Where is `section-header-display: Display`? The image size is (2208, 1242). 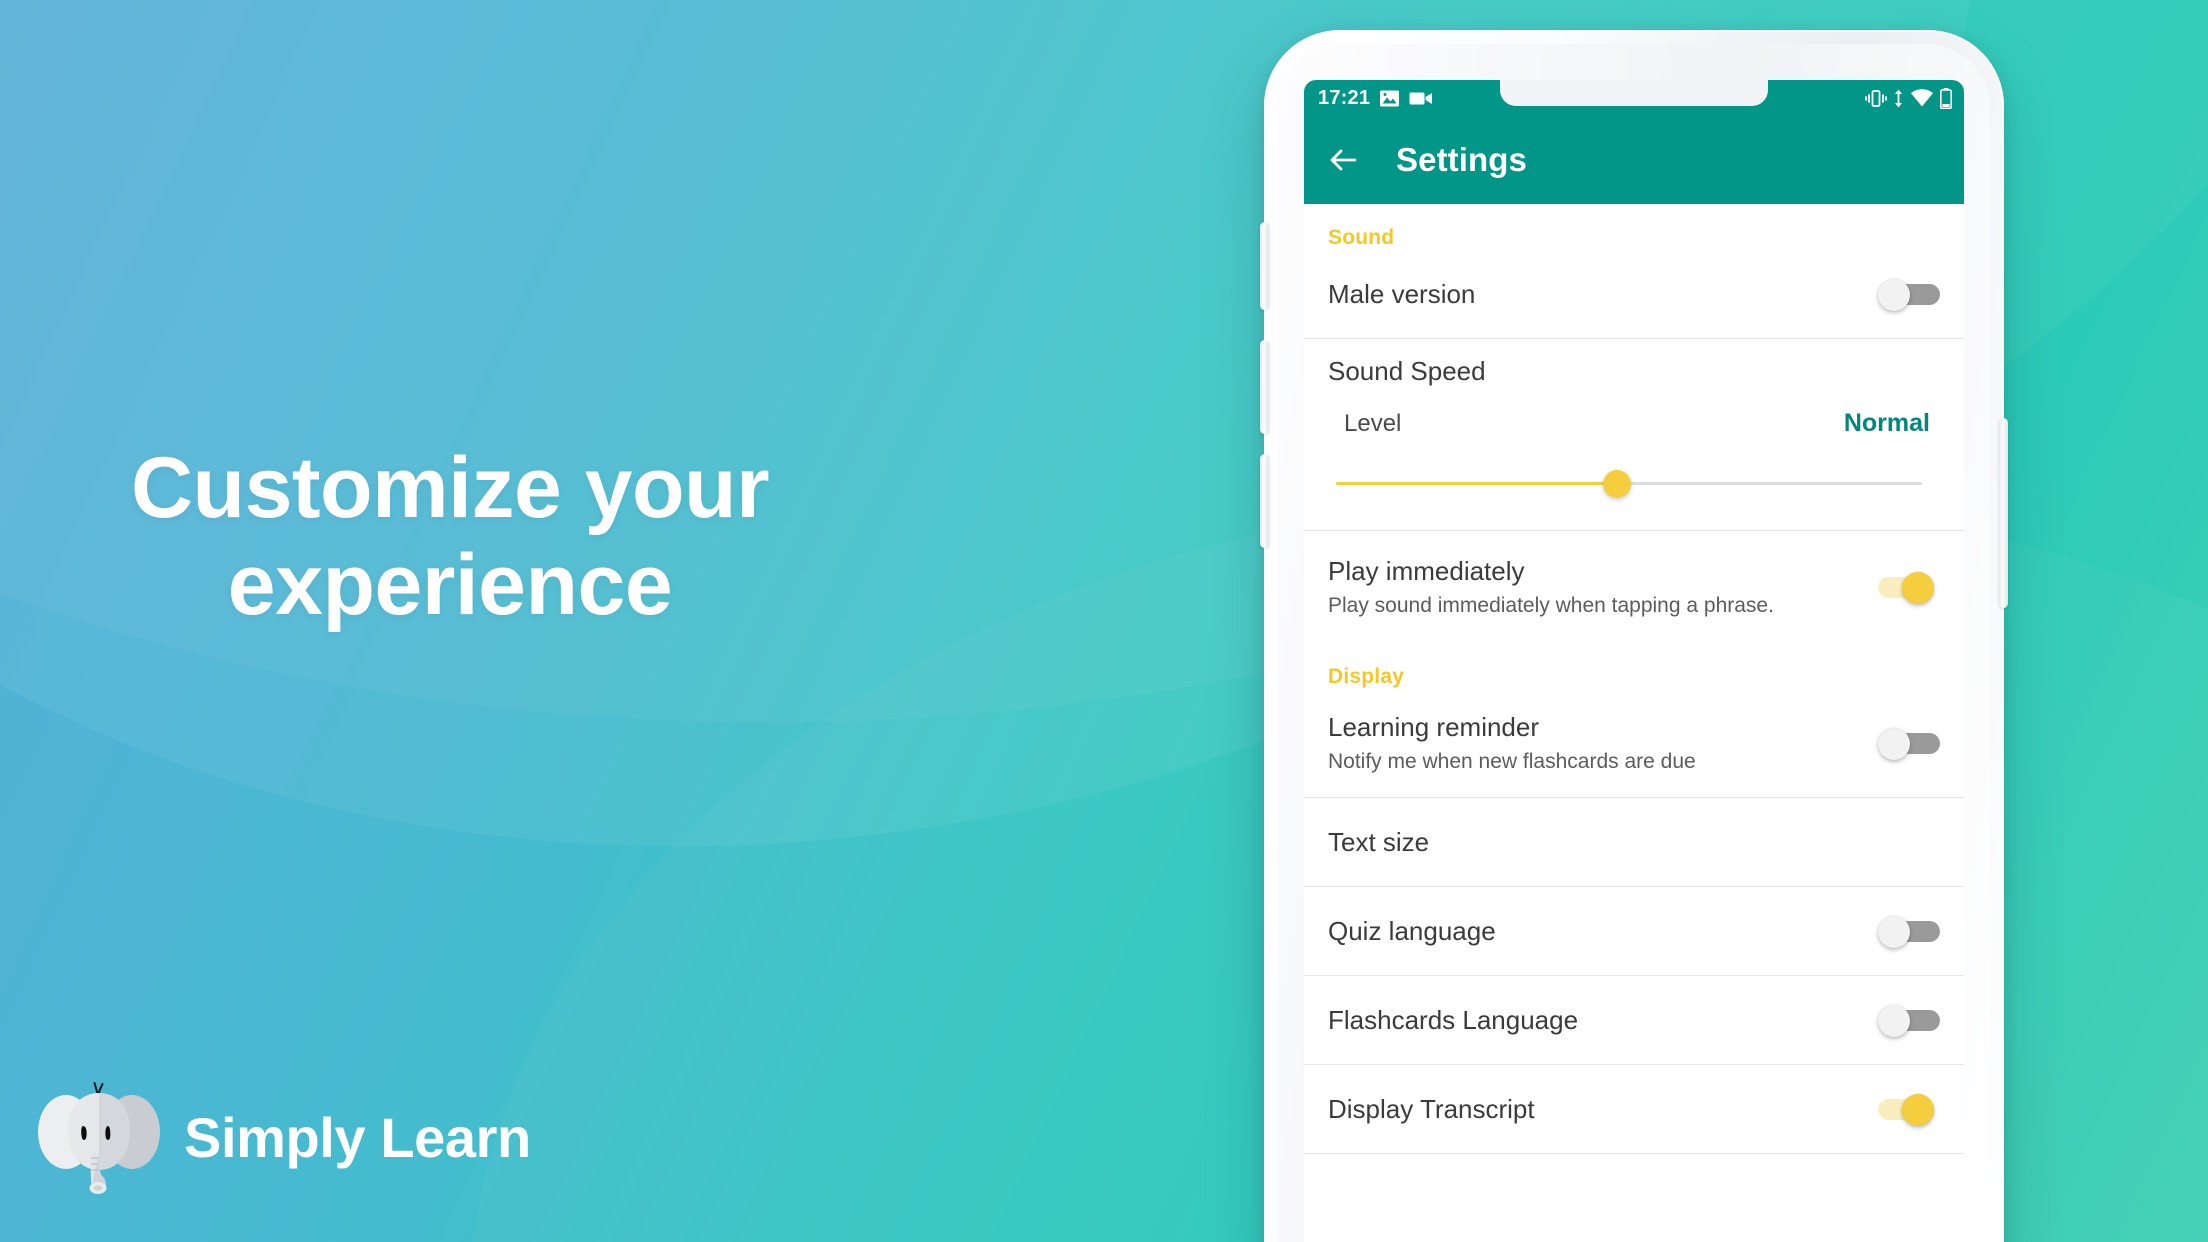 section-header-display: Display is located at coordinates (1366, 676).